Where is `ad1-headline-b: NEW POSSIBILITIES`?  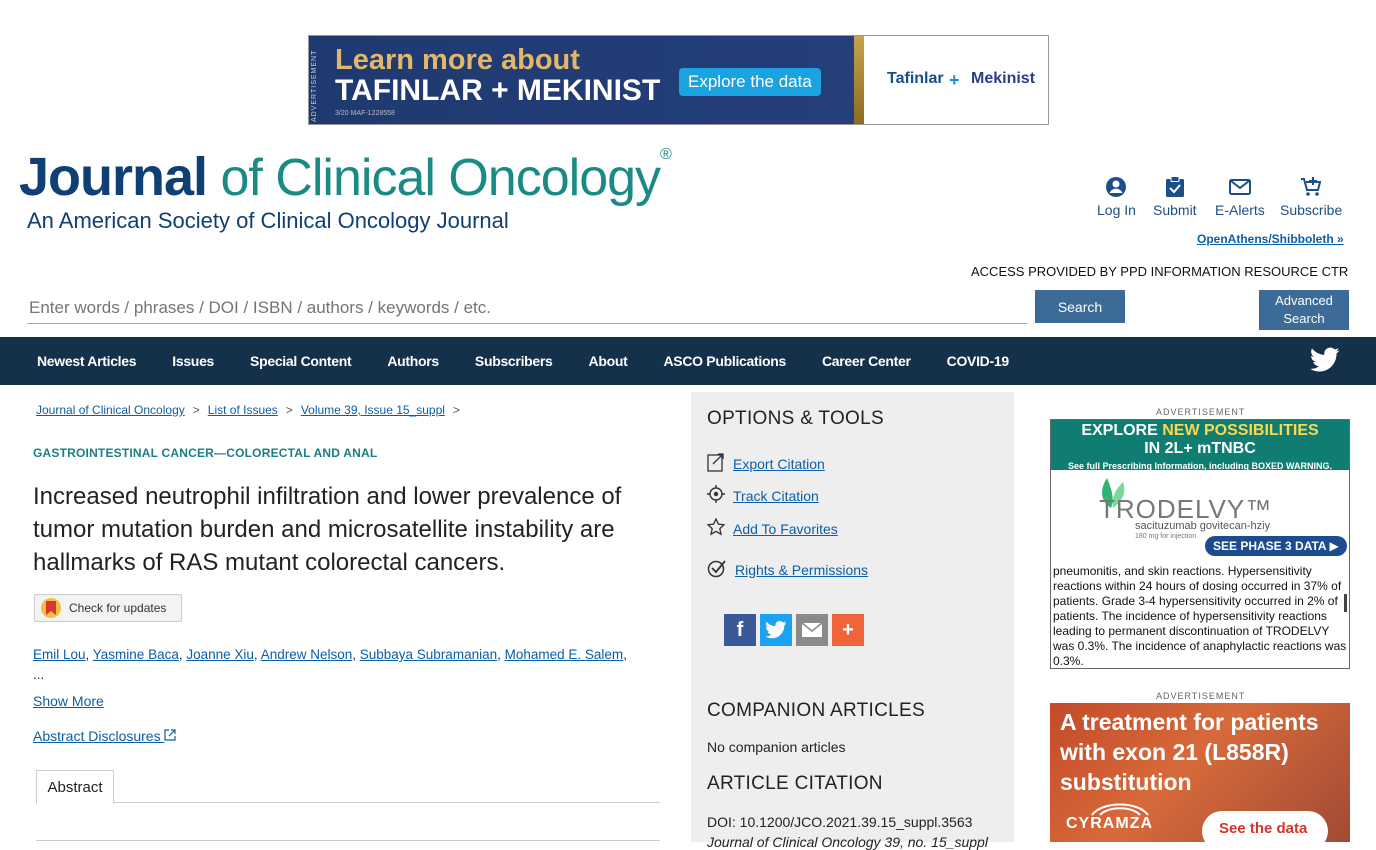
ad1-headline-b: NEW POSSIBILITIES is located at coordinates (1240, 430).